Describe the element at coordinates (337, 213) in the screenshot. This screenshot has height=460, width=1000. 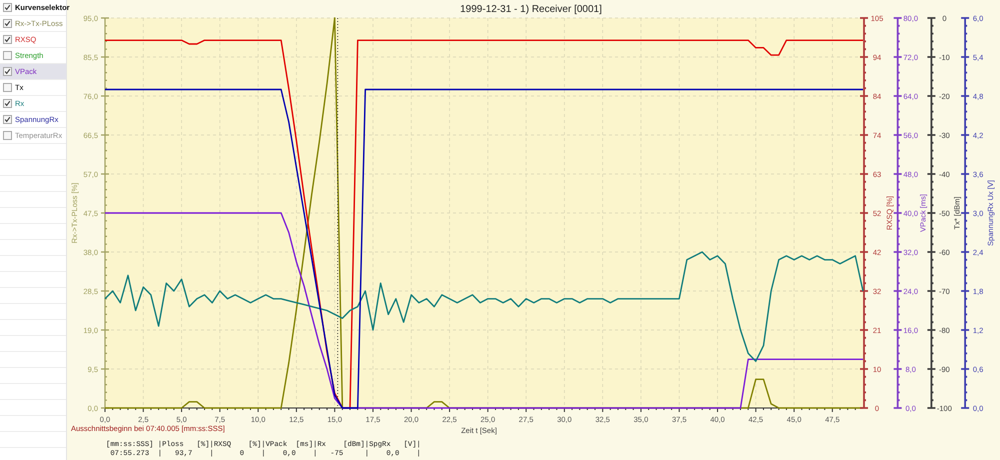
I see `cursor-line` at that location.